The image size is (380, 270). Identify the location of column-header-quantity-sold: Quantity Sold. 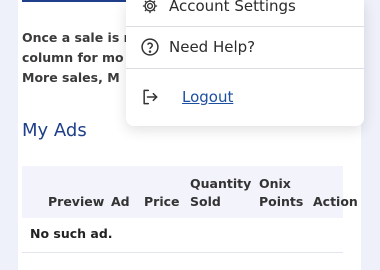
(220, 193).